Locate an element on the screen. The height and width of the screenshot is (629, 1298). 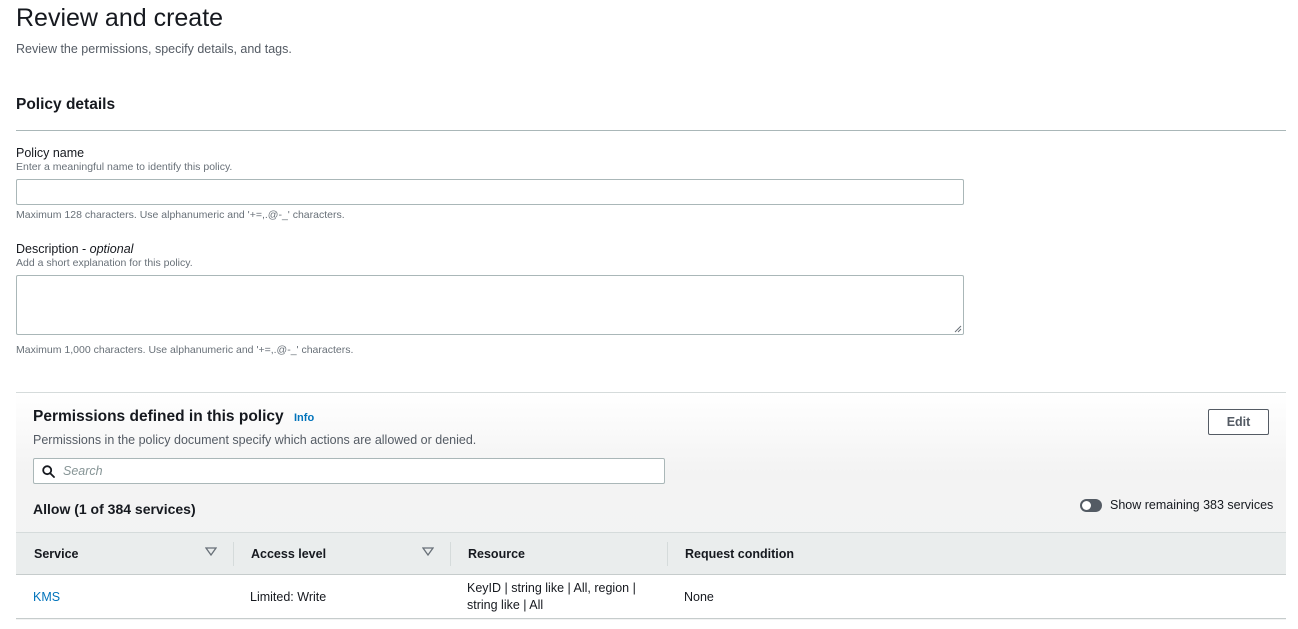
section-divider is located at coordinates (651, 130).